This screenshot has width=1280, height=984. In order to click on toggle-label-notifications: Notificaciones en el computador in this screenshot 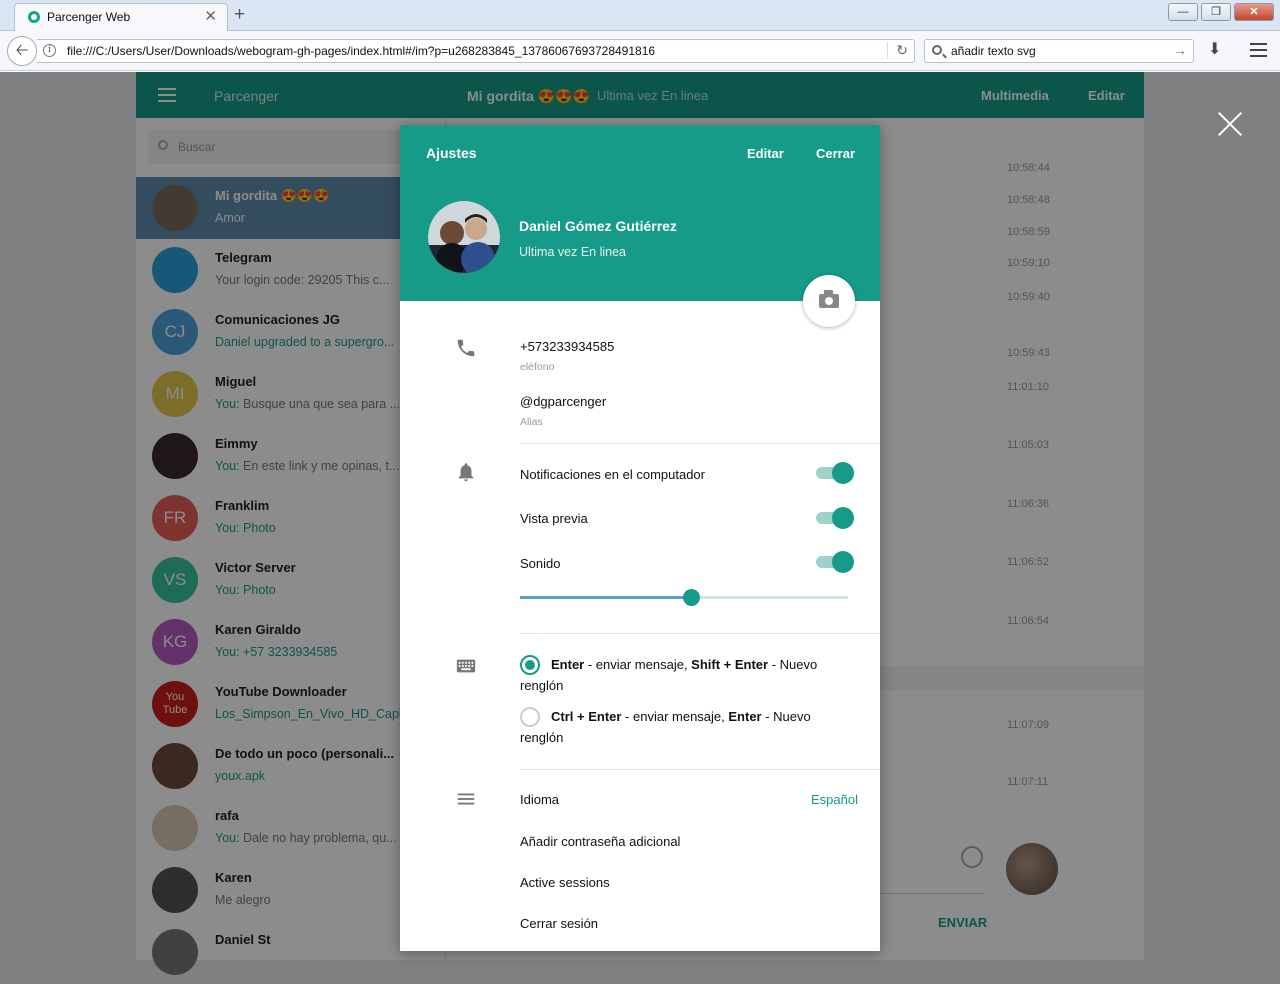, I will do `click(612, 474)`.